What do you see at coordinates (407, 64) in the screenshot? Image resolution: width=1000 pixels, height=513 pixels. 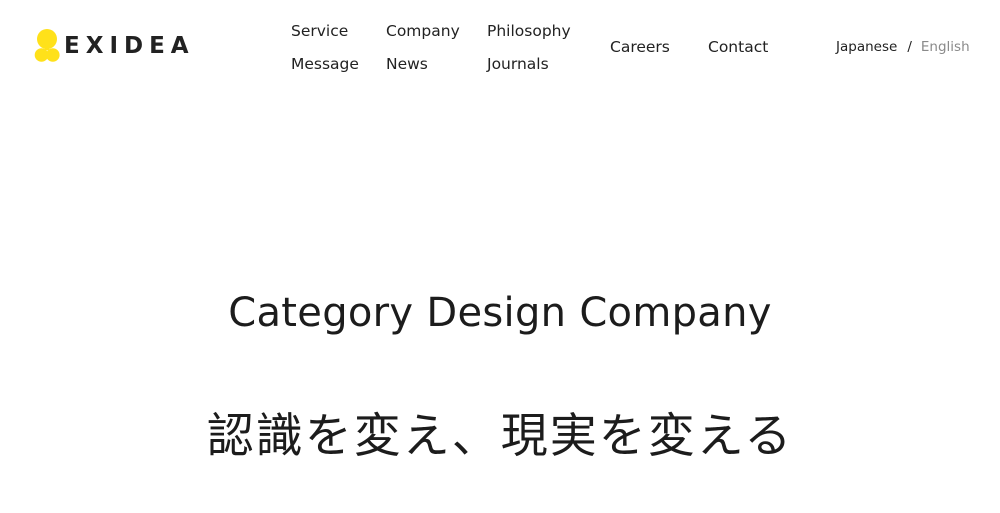 I see `nav-link-news: News` at bounding box center [407, 64].